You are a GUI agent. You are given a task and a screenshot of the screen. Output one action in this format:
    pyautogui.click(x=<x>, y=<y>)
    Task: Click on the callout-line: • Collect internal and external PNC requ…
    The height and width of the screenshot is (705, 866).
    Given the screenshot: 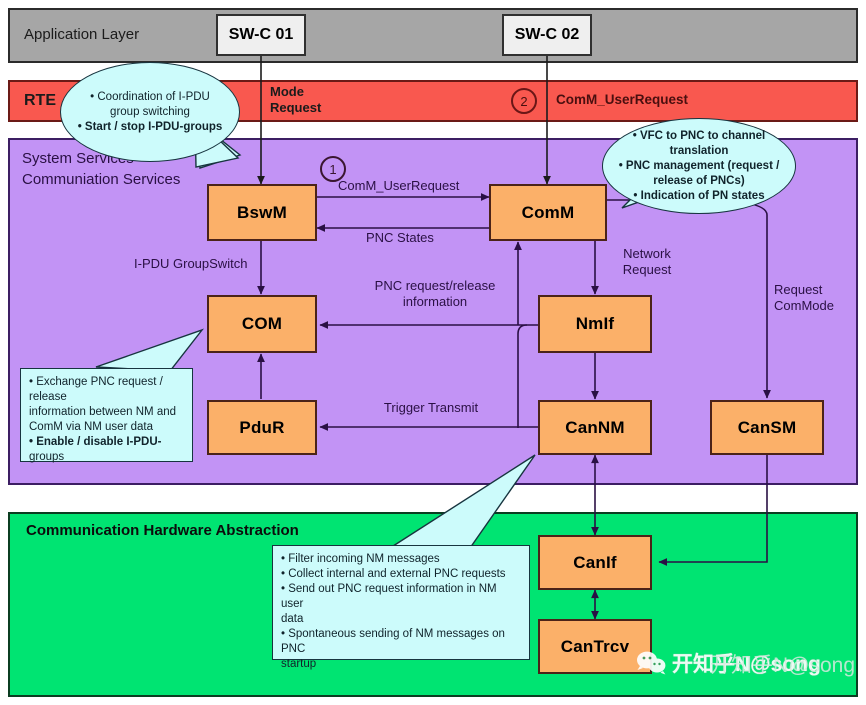 What is the action you would take?
    pyautogui.click(x=393, y=574)
    